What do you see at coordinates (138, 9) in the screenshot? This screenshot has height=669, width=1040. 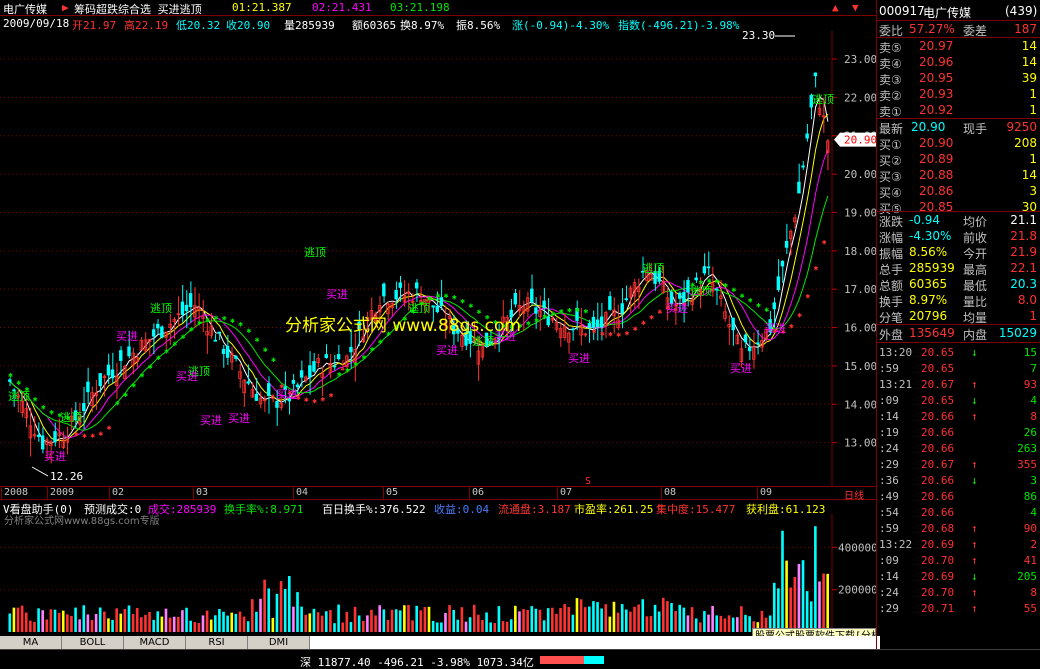 I see `indicator-name: 筹码超跌综合选 买进逃顶` at bounding box center [138, 9].